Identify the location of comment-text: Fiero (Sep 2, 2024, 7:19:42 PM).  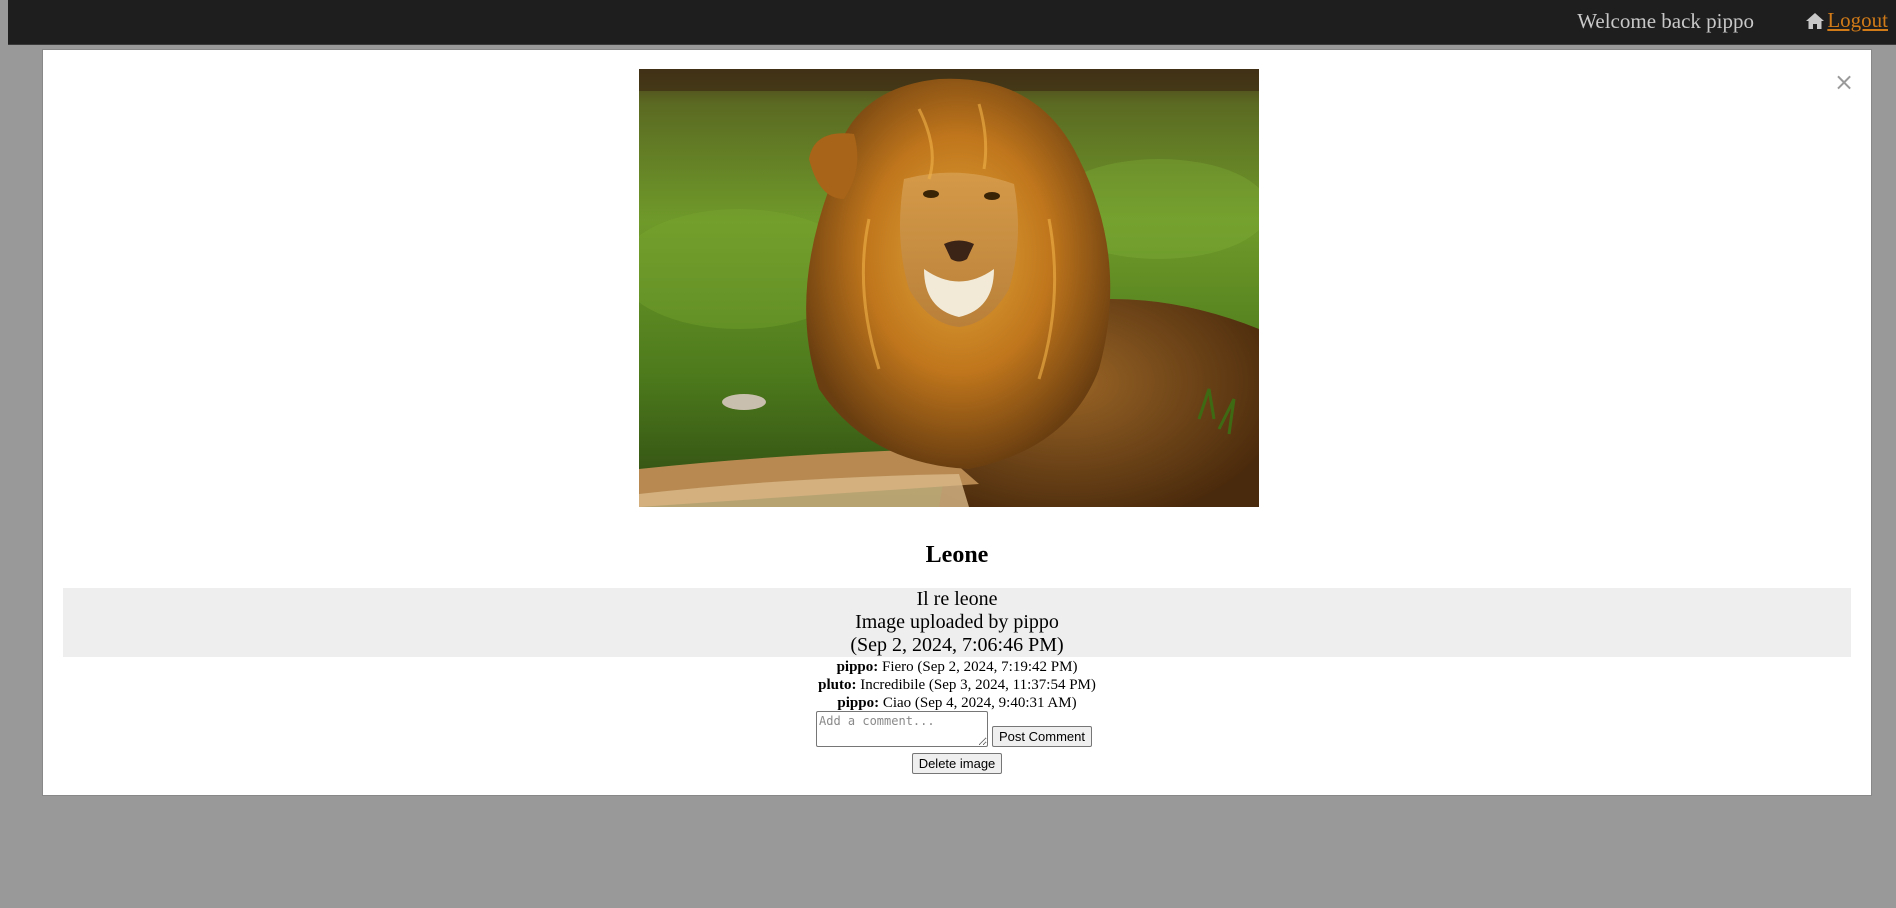
(980, 667).